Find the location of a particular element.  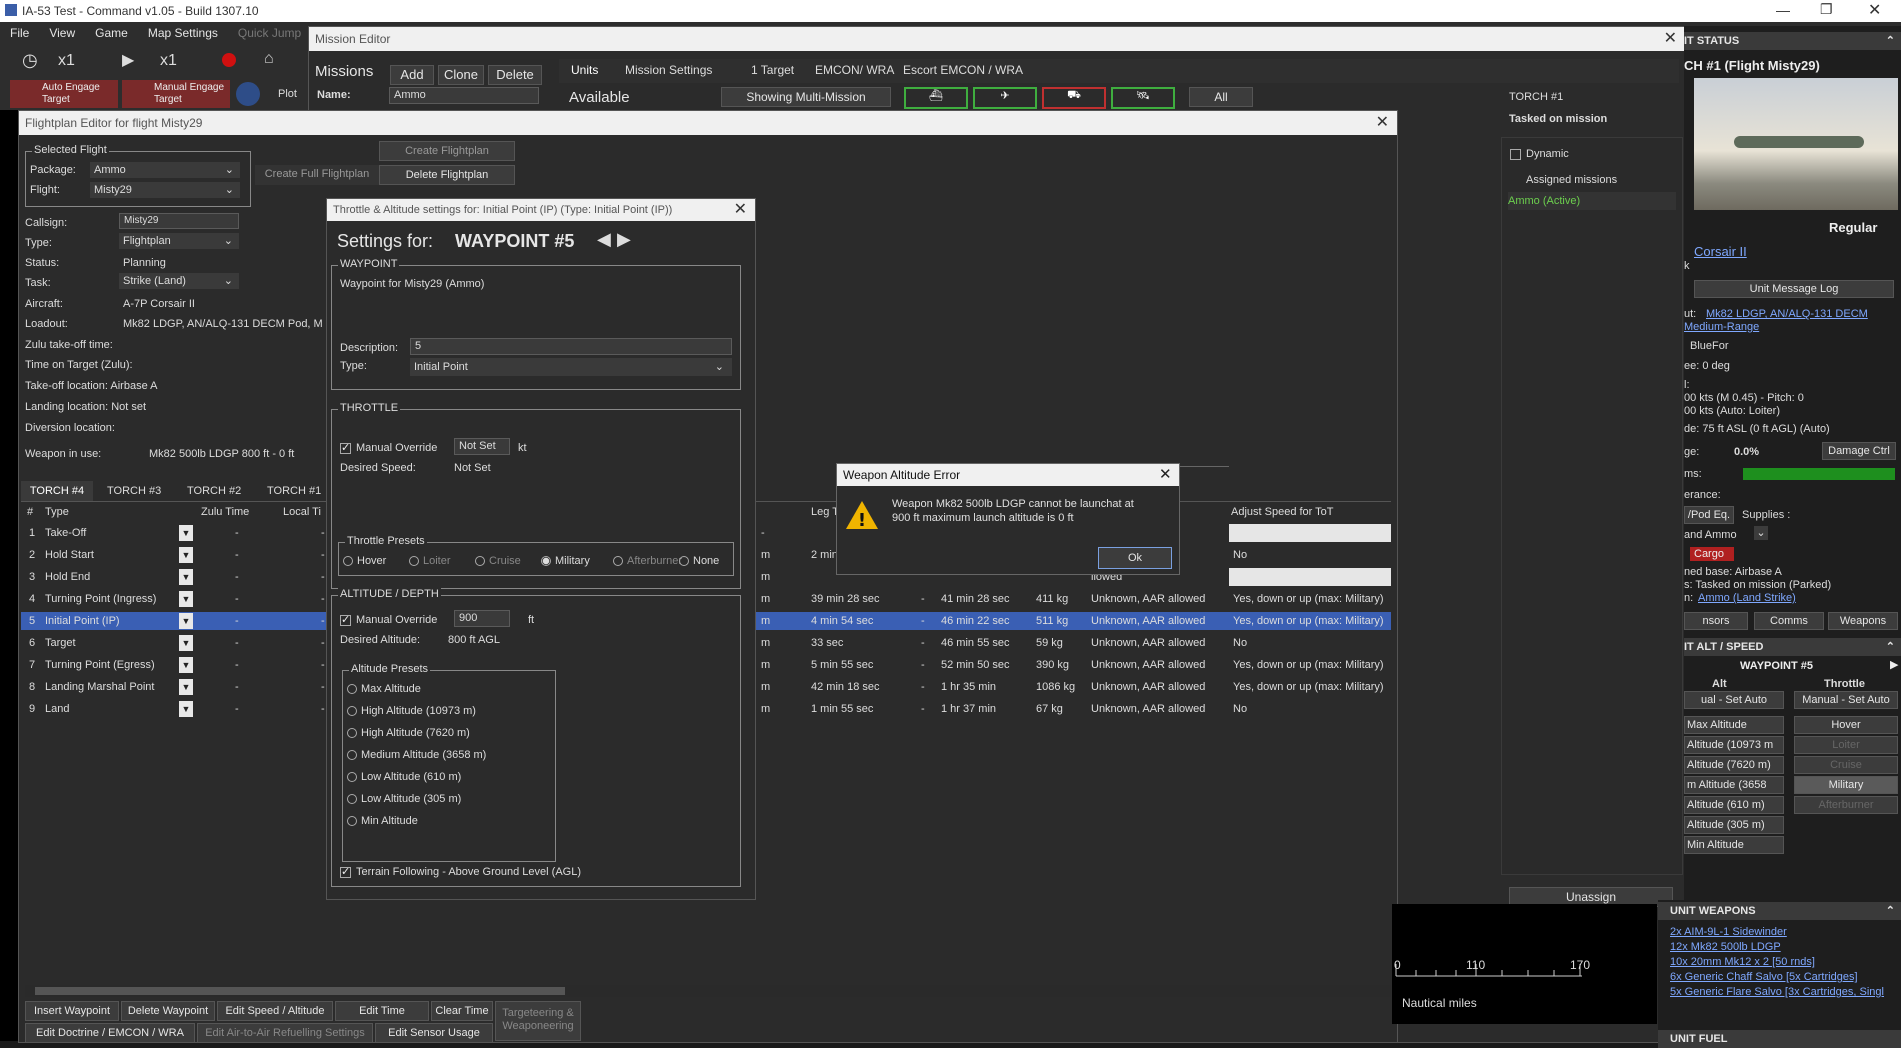

loadout-link-2: Medium-Range is located at coordinates (1721, 327).